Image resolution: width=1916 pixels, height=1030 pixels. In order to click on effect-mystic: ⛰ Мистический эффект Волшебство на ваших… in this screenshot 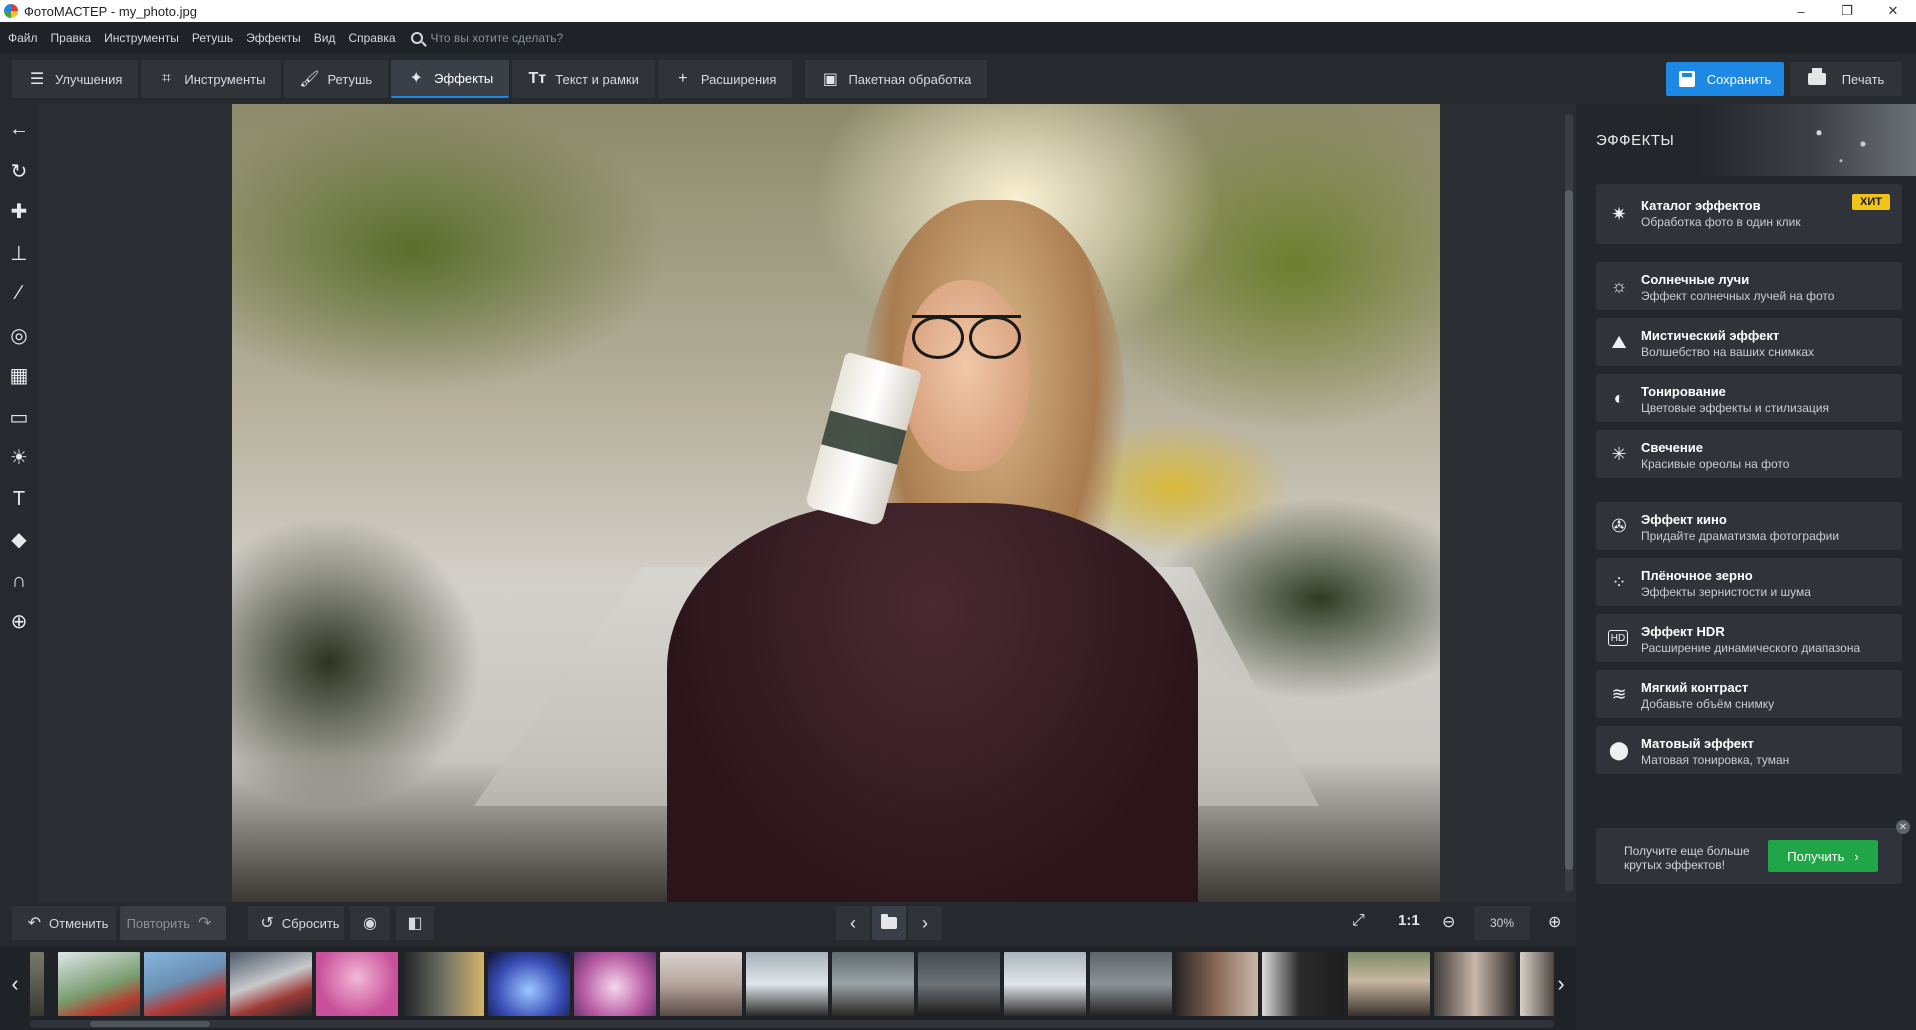, I will do `click(1749, 342)`.